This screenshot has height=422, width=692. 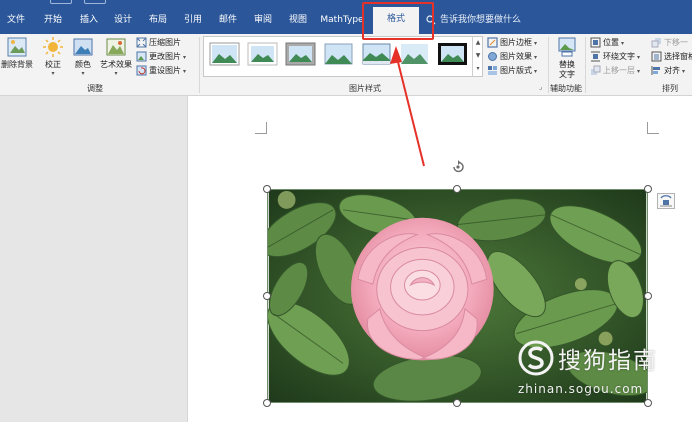 I want to click on tab-layout: 布局, so click(x=158, y=20).